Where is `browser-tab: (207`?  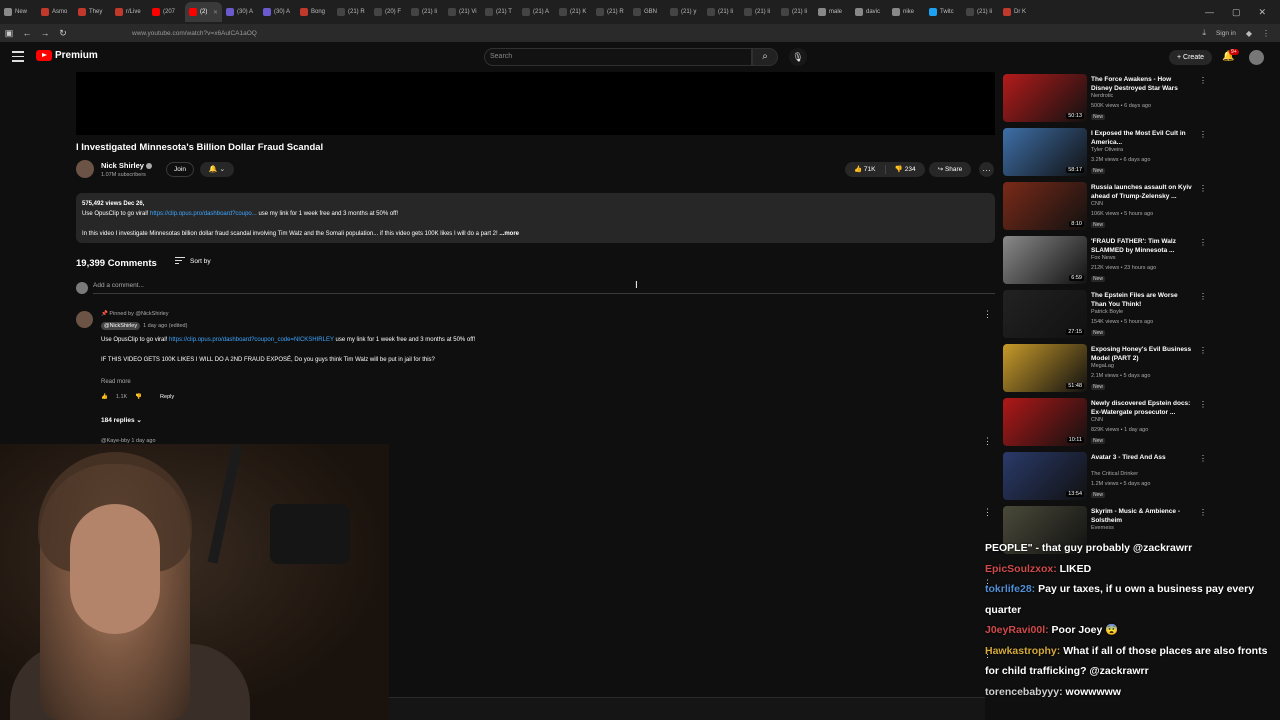
browser-tab: (207 is located at coordinates (166, 12).